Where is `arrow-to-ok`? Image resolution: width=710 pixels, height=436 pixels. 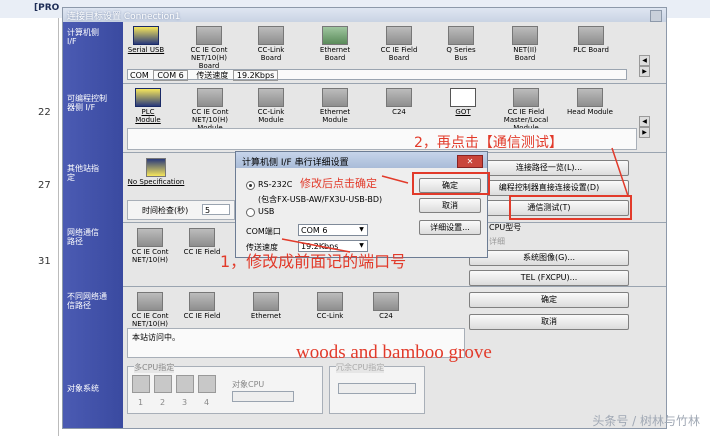
arrow-to-ok is located at coordinates (395, 179).